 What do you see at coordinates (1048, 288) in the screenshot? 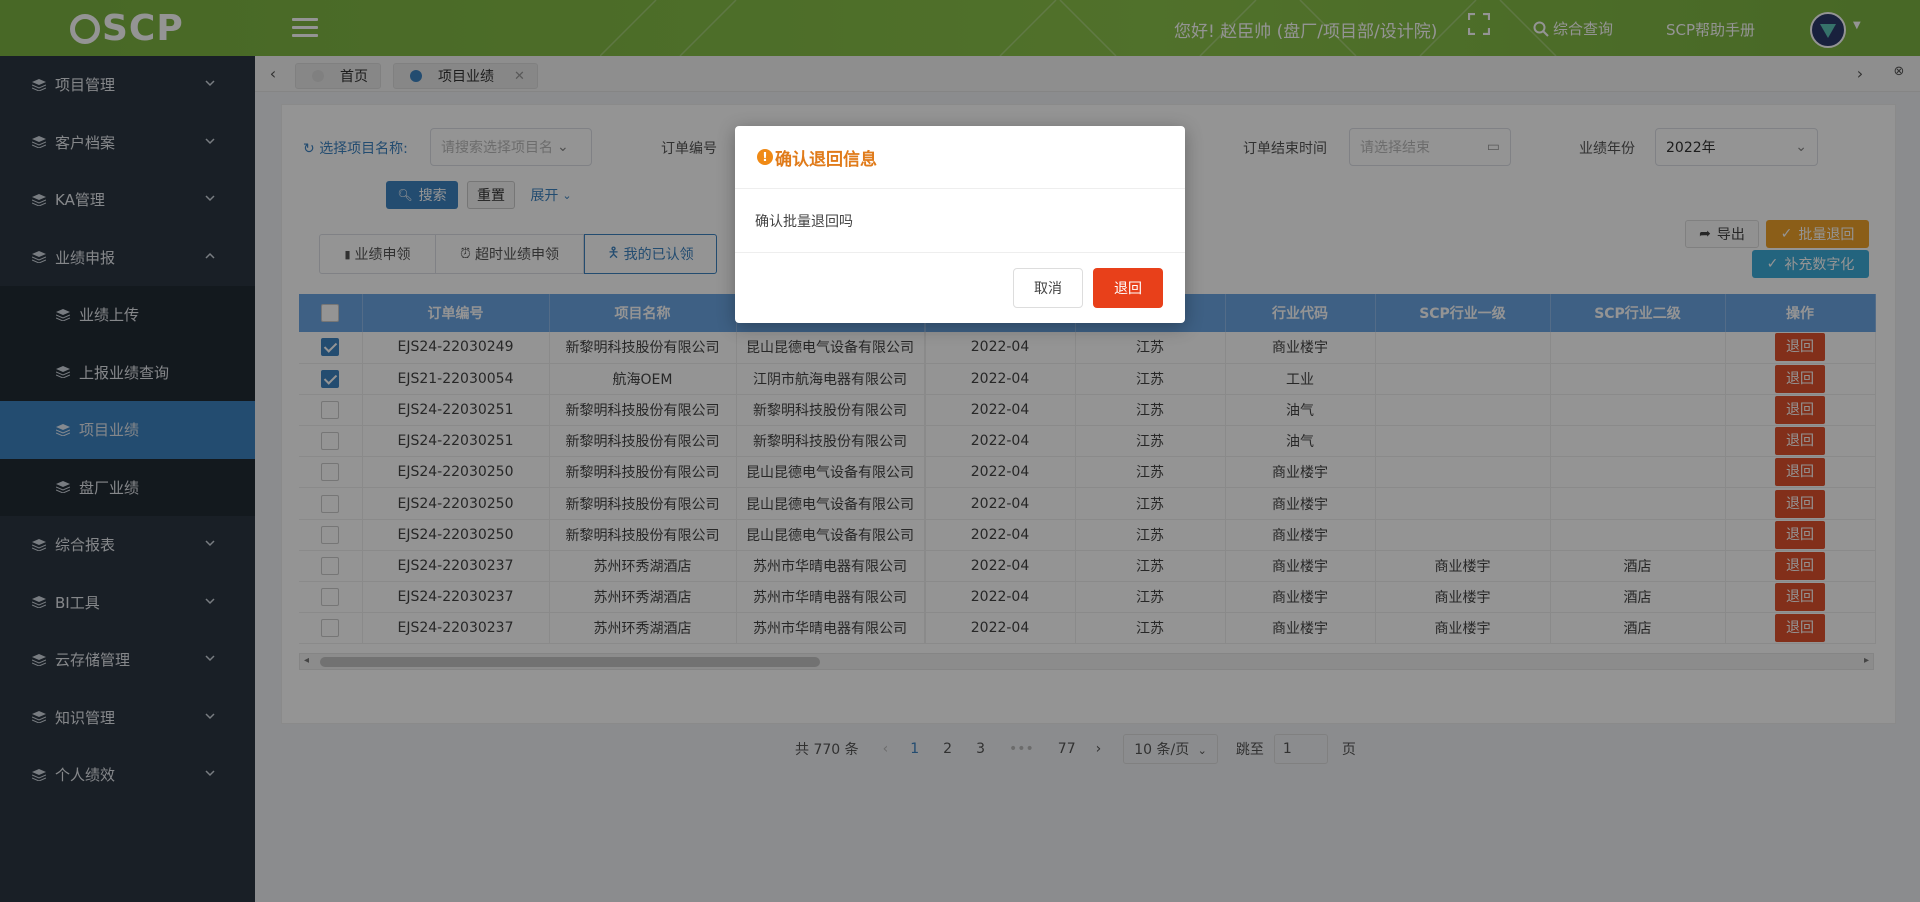
I see `cancel-button: 取消` at bounding box center [1048, 288].